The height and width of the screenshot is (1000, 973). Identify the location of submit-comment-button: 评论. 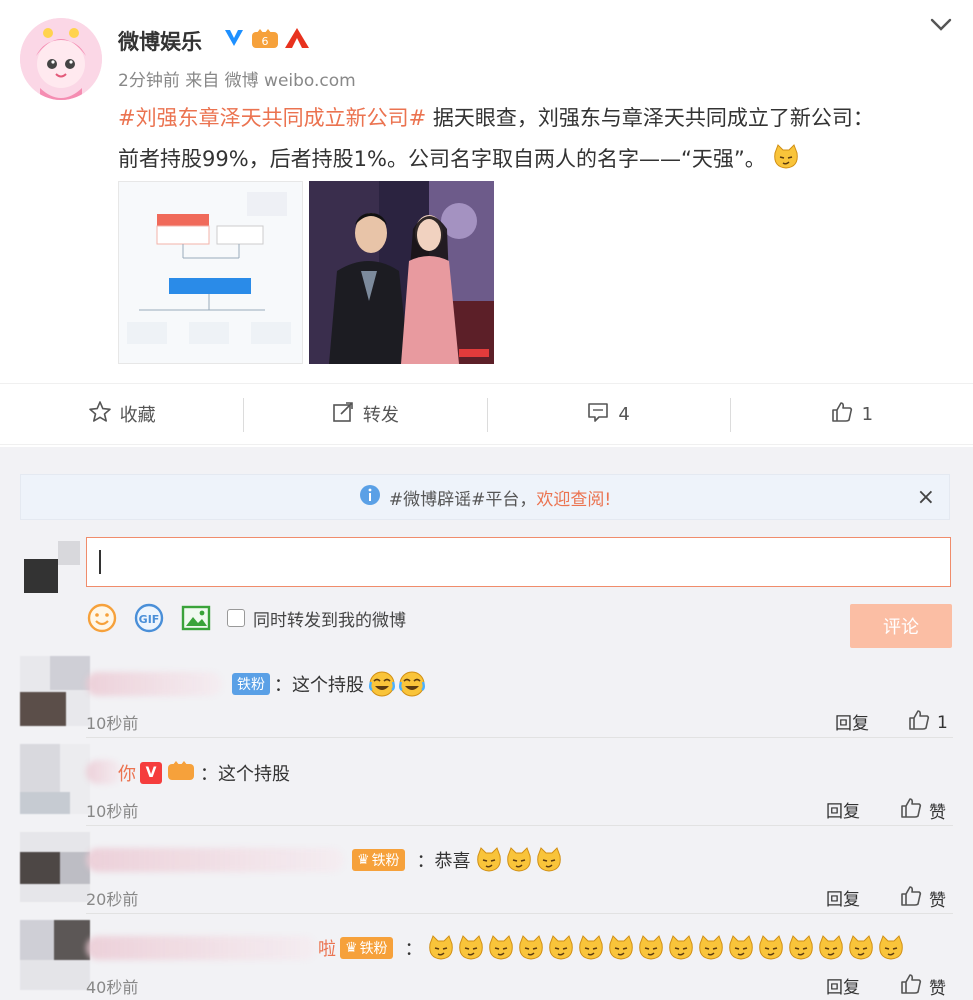
(901, 626).